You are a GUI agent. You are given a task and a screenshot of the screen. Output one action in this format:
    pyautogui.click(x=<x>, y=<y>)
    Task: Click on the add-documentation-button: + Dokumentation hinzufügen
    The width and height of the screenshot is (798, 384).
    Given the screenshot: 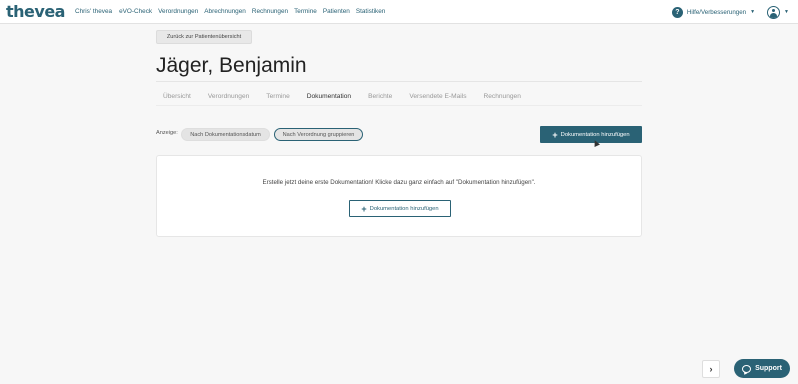 What is the action you would take?
    pyautogui.click(x=591, y=134)
    